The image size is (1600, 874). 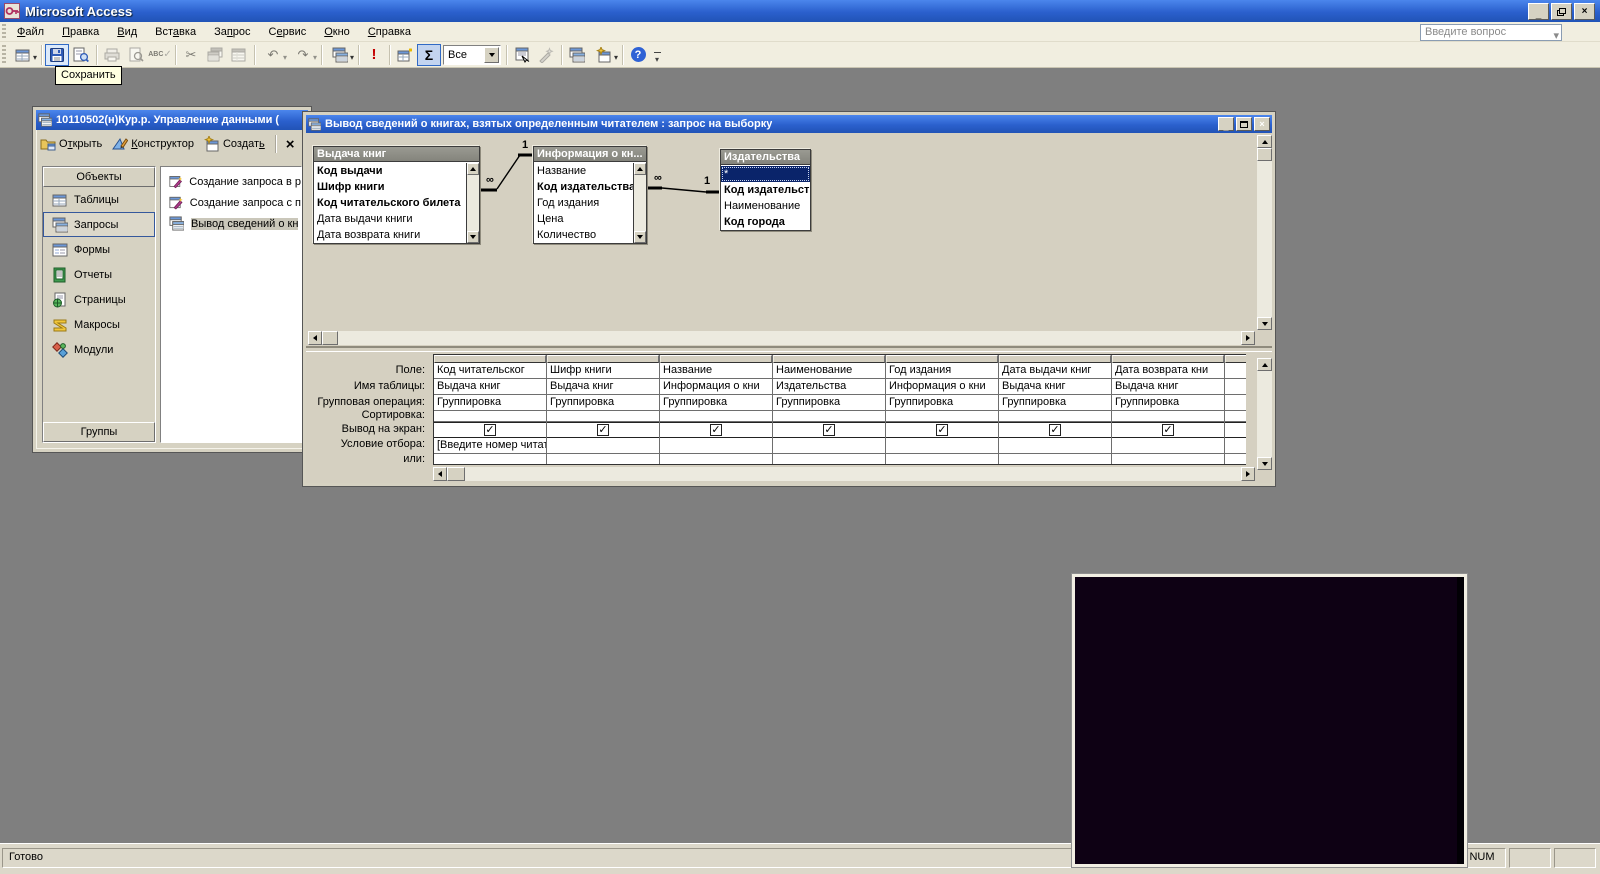 I want to click on list-item: Создание запроса в р, so click(x=231, y=181).